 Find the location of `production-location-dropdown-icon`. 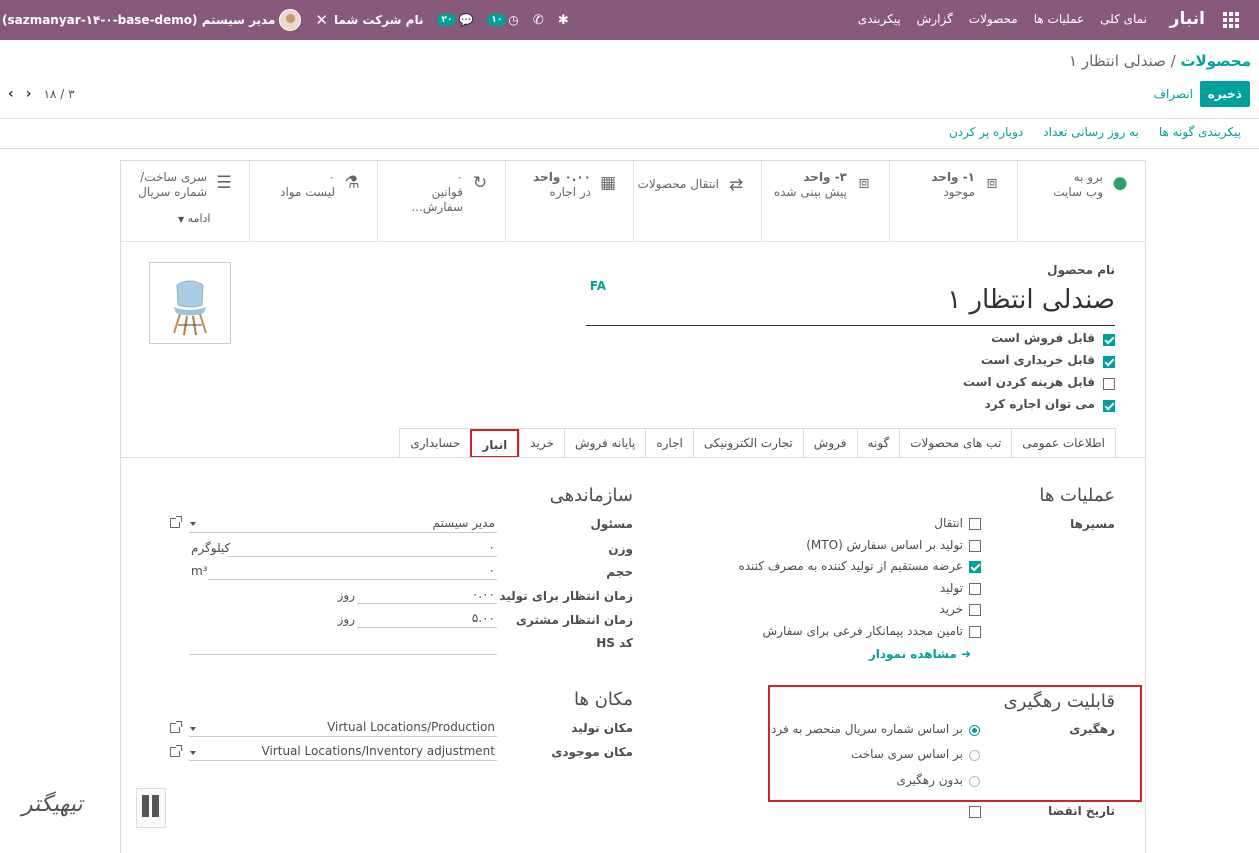

production-location-dropdown-icon is located at coordinates (193, 729).